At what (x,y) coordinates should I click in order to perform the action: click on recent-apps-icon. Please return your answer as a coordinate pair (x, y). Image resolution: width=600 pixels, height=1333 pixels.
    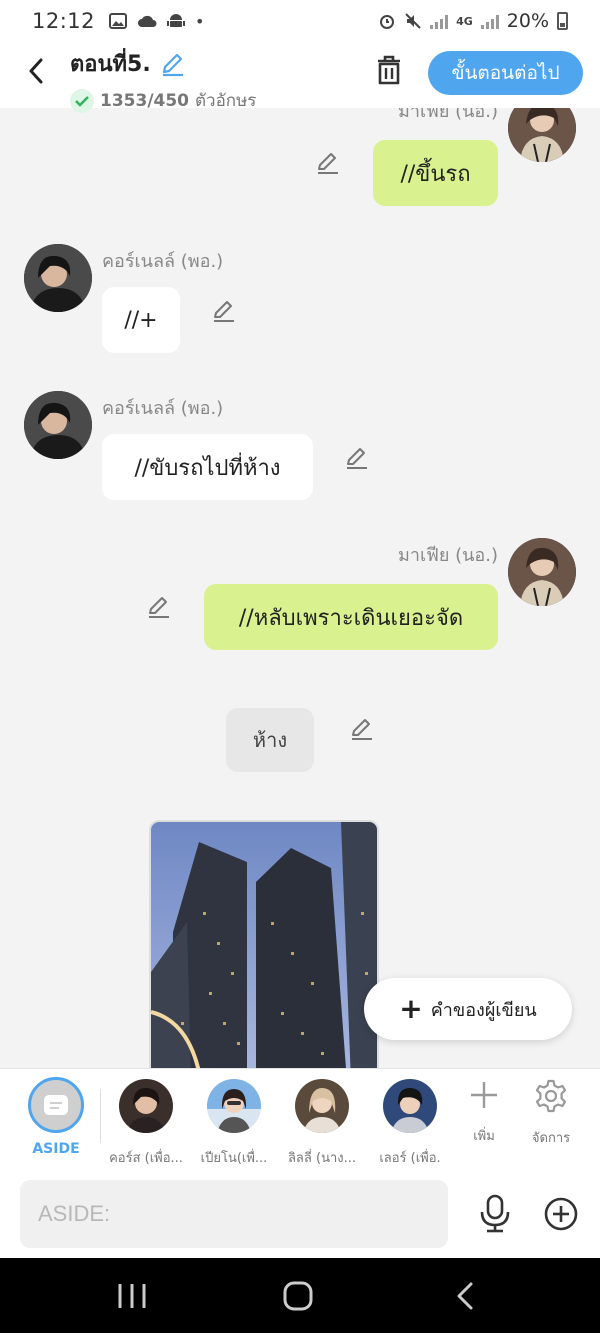
    Looking at the image, I should click on (132, 1296).